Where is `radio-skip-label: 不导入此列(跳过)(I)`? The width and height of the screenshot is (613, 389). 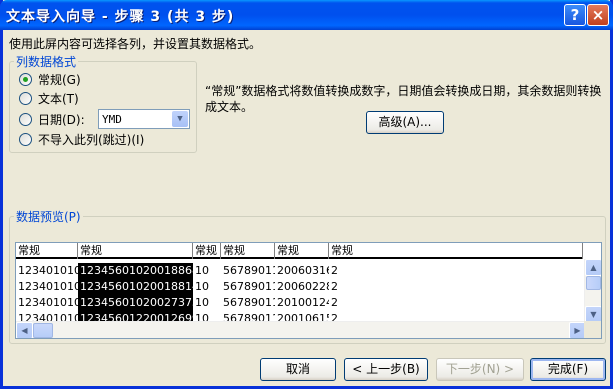 radio-skip-label: 不导入此列(跳过)(I) is located at coordinates (91, 139).